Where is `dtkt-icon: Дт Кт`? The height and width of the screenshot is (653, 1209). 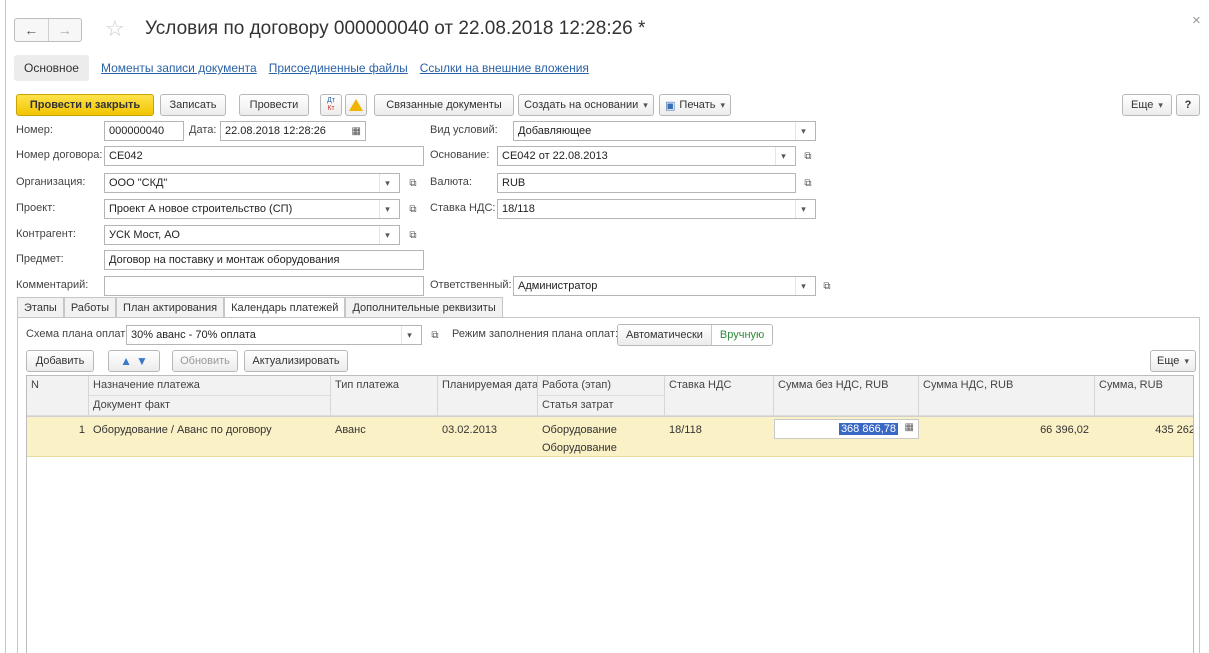 dtkt-icon: Дт Кт is located at coordinates (331, 105).